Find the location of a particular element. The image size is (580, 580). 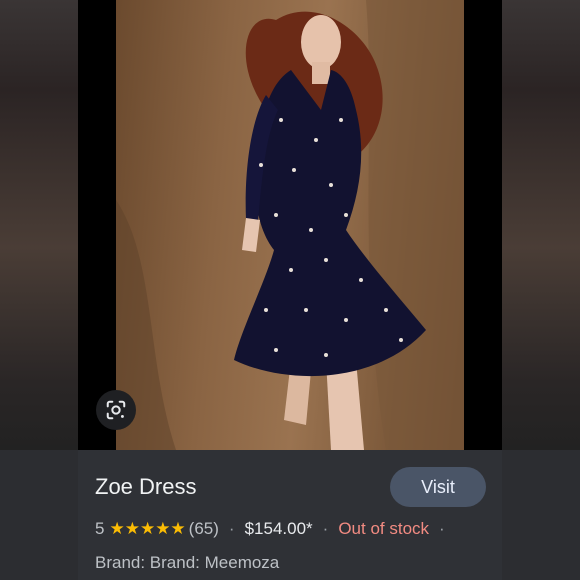

product-meta-row: 5 ★★★★★ (65) · $154.00* · Out of stock · is located at coordinates (275, 529).